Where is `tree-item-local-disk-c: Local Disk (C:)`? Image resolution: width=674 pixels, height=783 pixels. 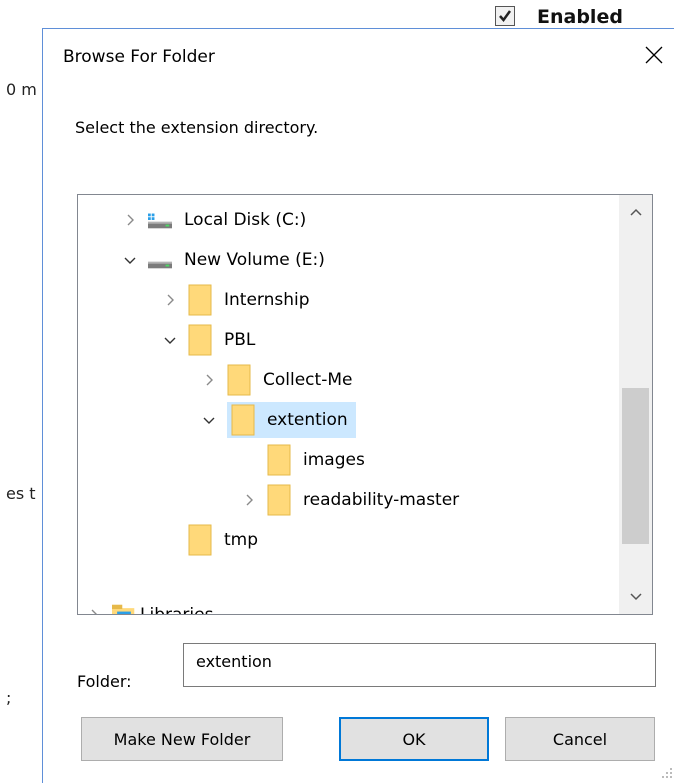 tree-item-local-disk-c: Local Disk (C:) is located at coordinates (214, 219).